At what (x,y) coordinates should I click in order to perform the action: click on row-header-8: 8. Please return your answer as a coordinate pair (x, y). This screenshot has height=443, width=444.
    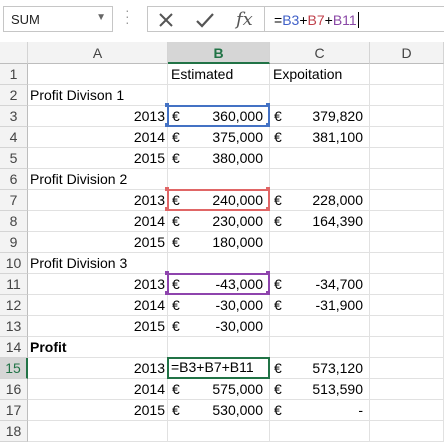
    Looking at the image, I should click on (14, 221).